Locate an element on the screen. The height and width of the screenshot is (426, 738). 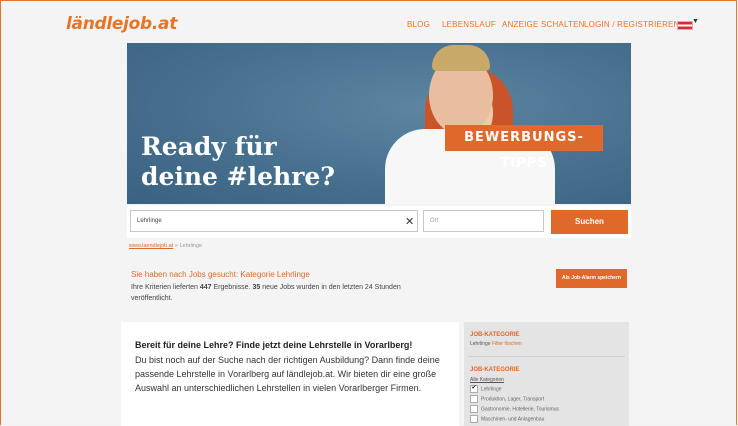
chevron-down-icon: ▼ is located at coordinates (695, 21).